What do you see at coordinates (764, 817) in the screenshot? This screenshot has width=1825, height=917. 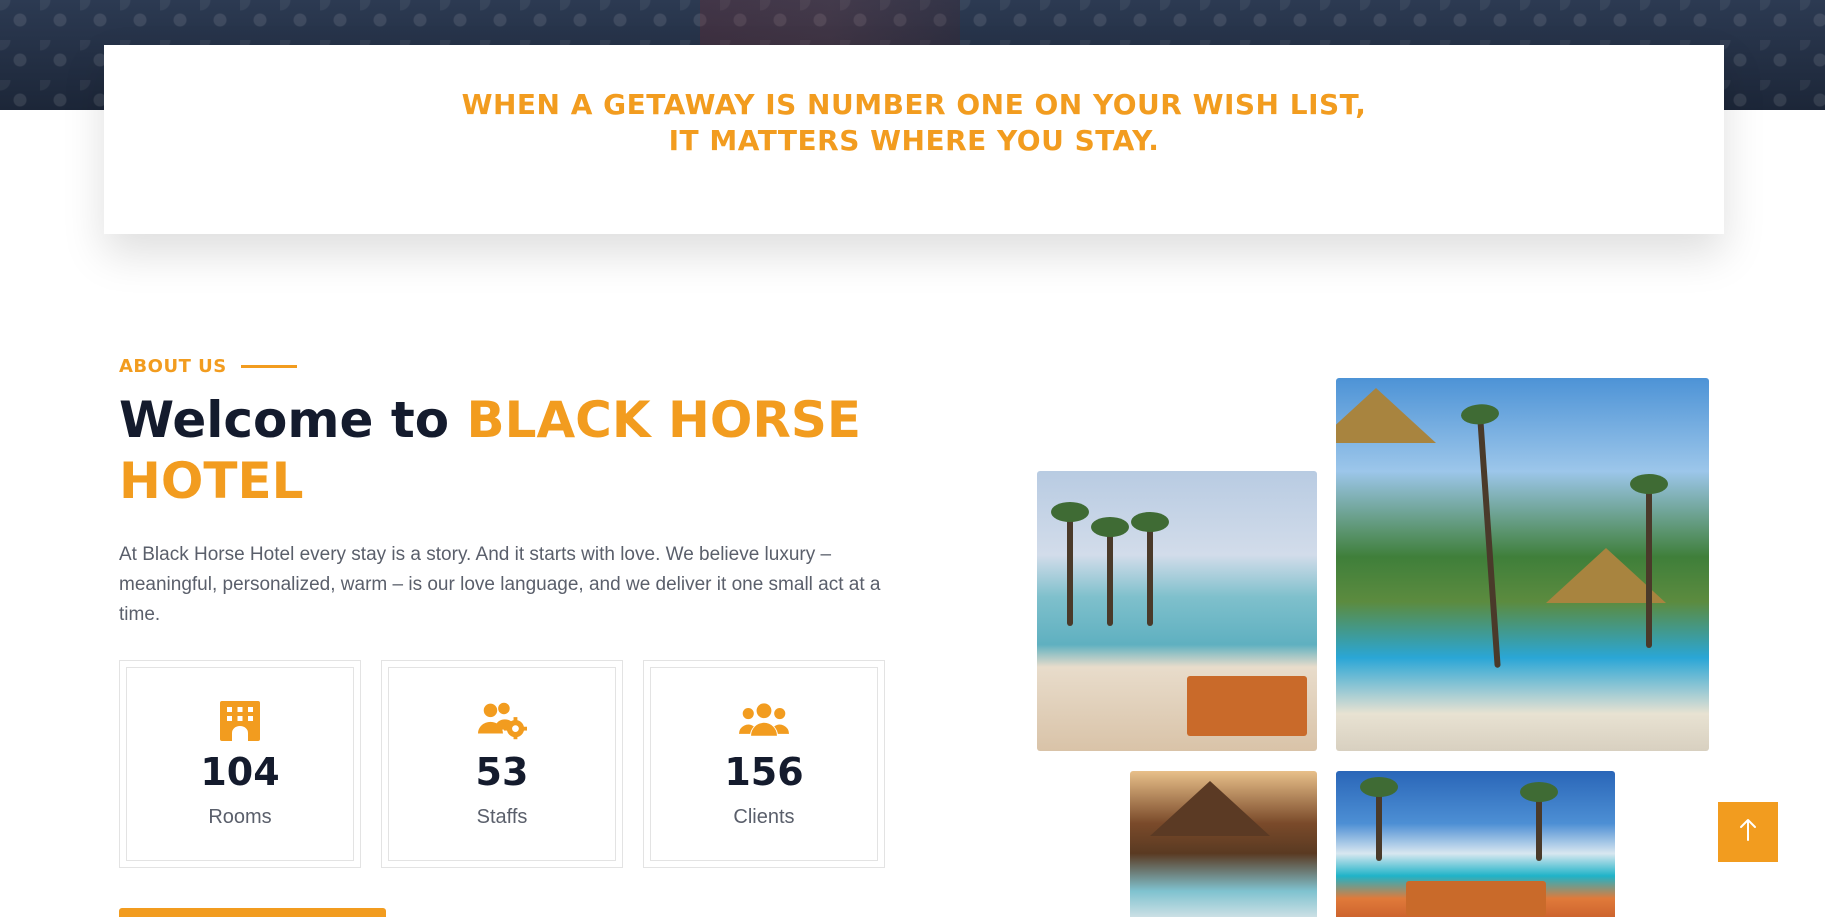 I see `stat-label: Clients` at bounding box center [764, 817].